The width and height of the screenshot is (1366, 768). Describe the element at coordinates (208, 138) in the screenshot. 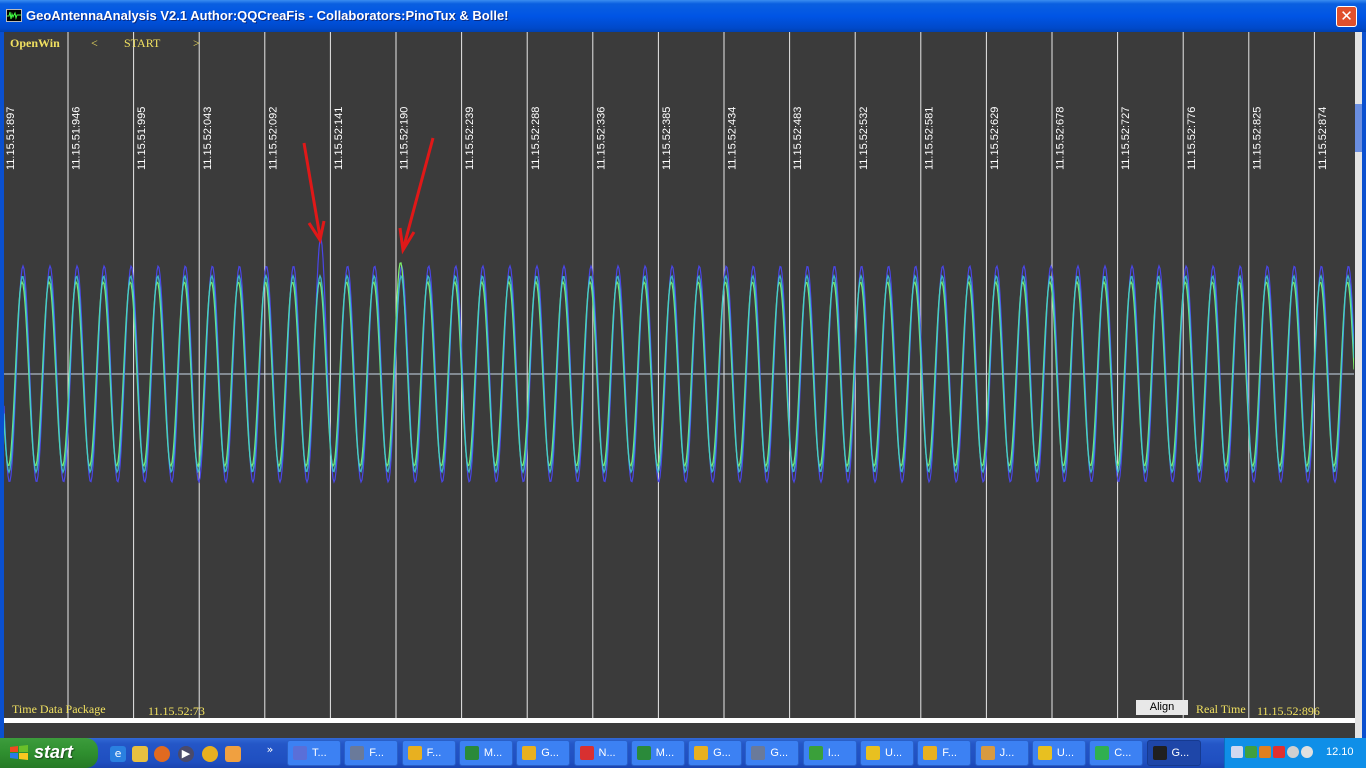

I see `timestamp-label: 11.15.52:043` at that location.